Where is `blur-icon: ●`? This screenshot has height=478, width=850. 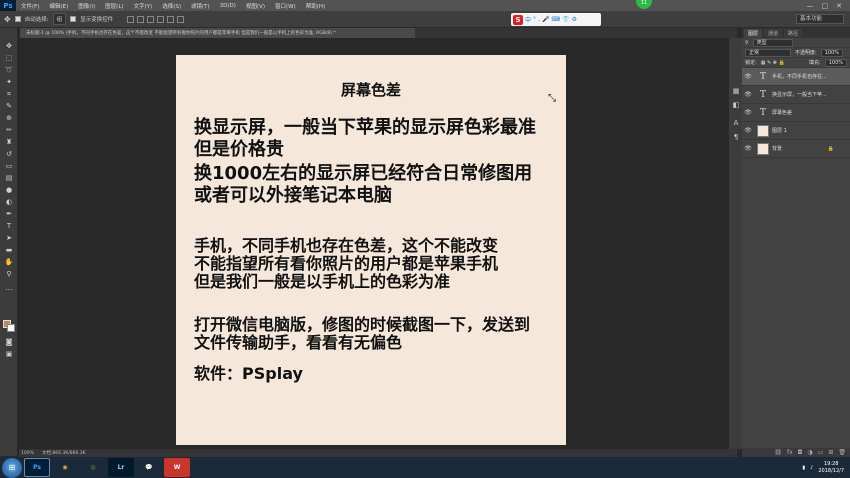
blur-icon: ● is located at coordinates (9, 190).